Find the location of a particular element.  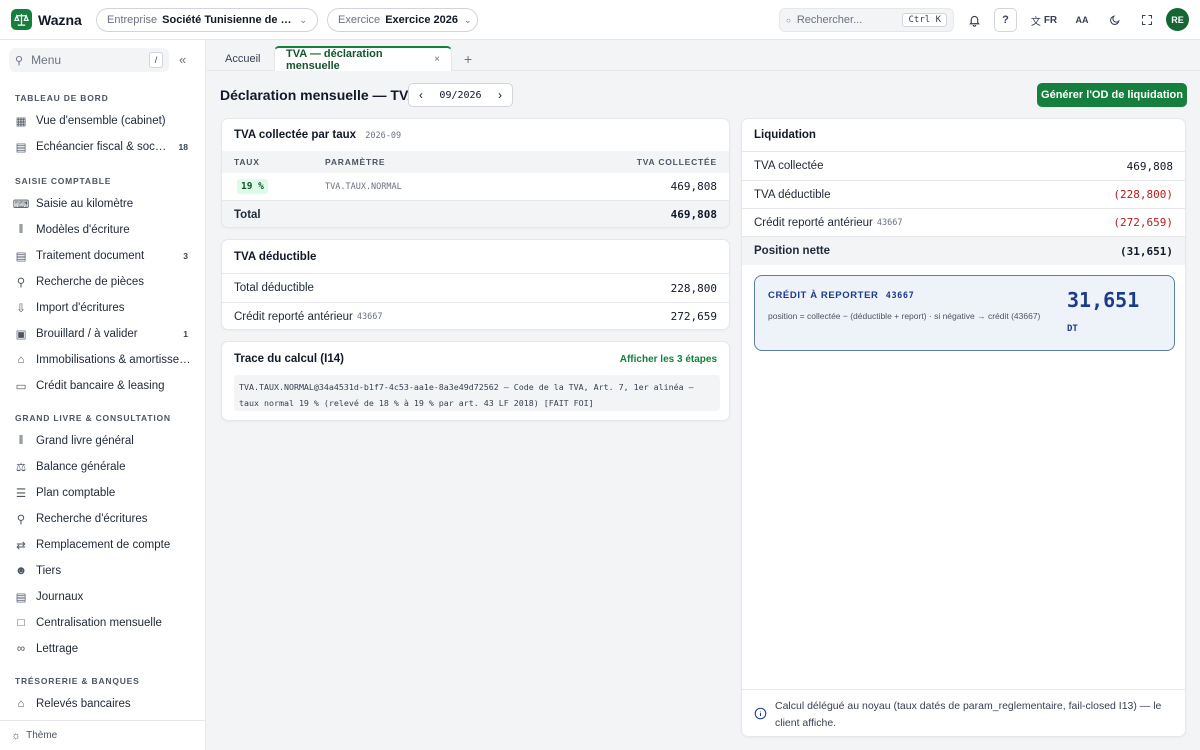

sidebar-item: ☻ Tiers is located at coordinates (101, 571).